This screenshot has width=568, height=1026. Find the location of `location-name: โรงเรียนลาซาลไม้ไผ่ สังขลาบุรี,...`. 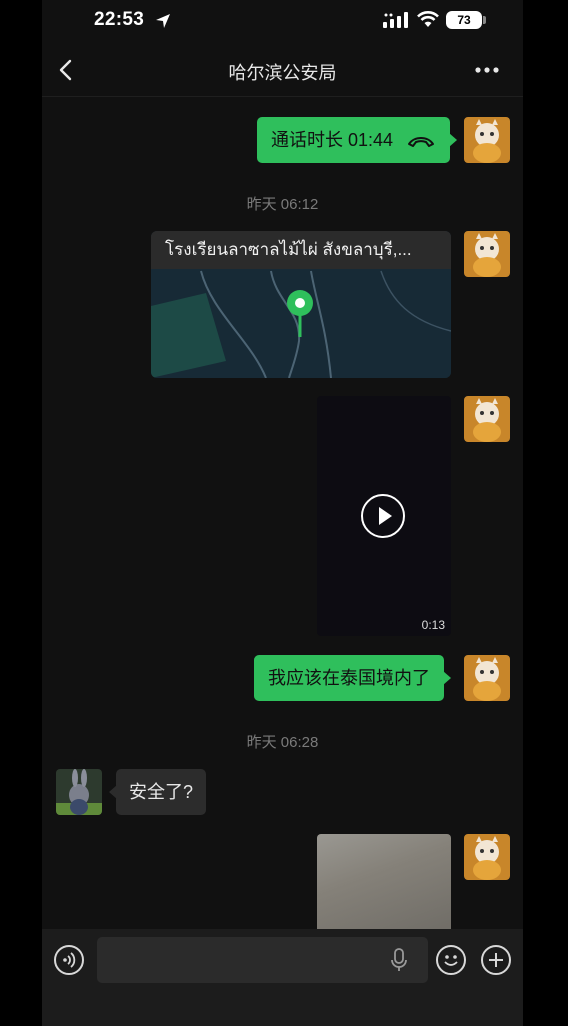

location-name: โรงเรียนลาซาลไม้ไผ่ สังขลาบุรี,... is located at coordinates (301, 250).